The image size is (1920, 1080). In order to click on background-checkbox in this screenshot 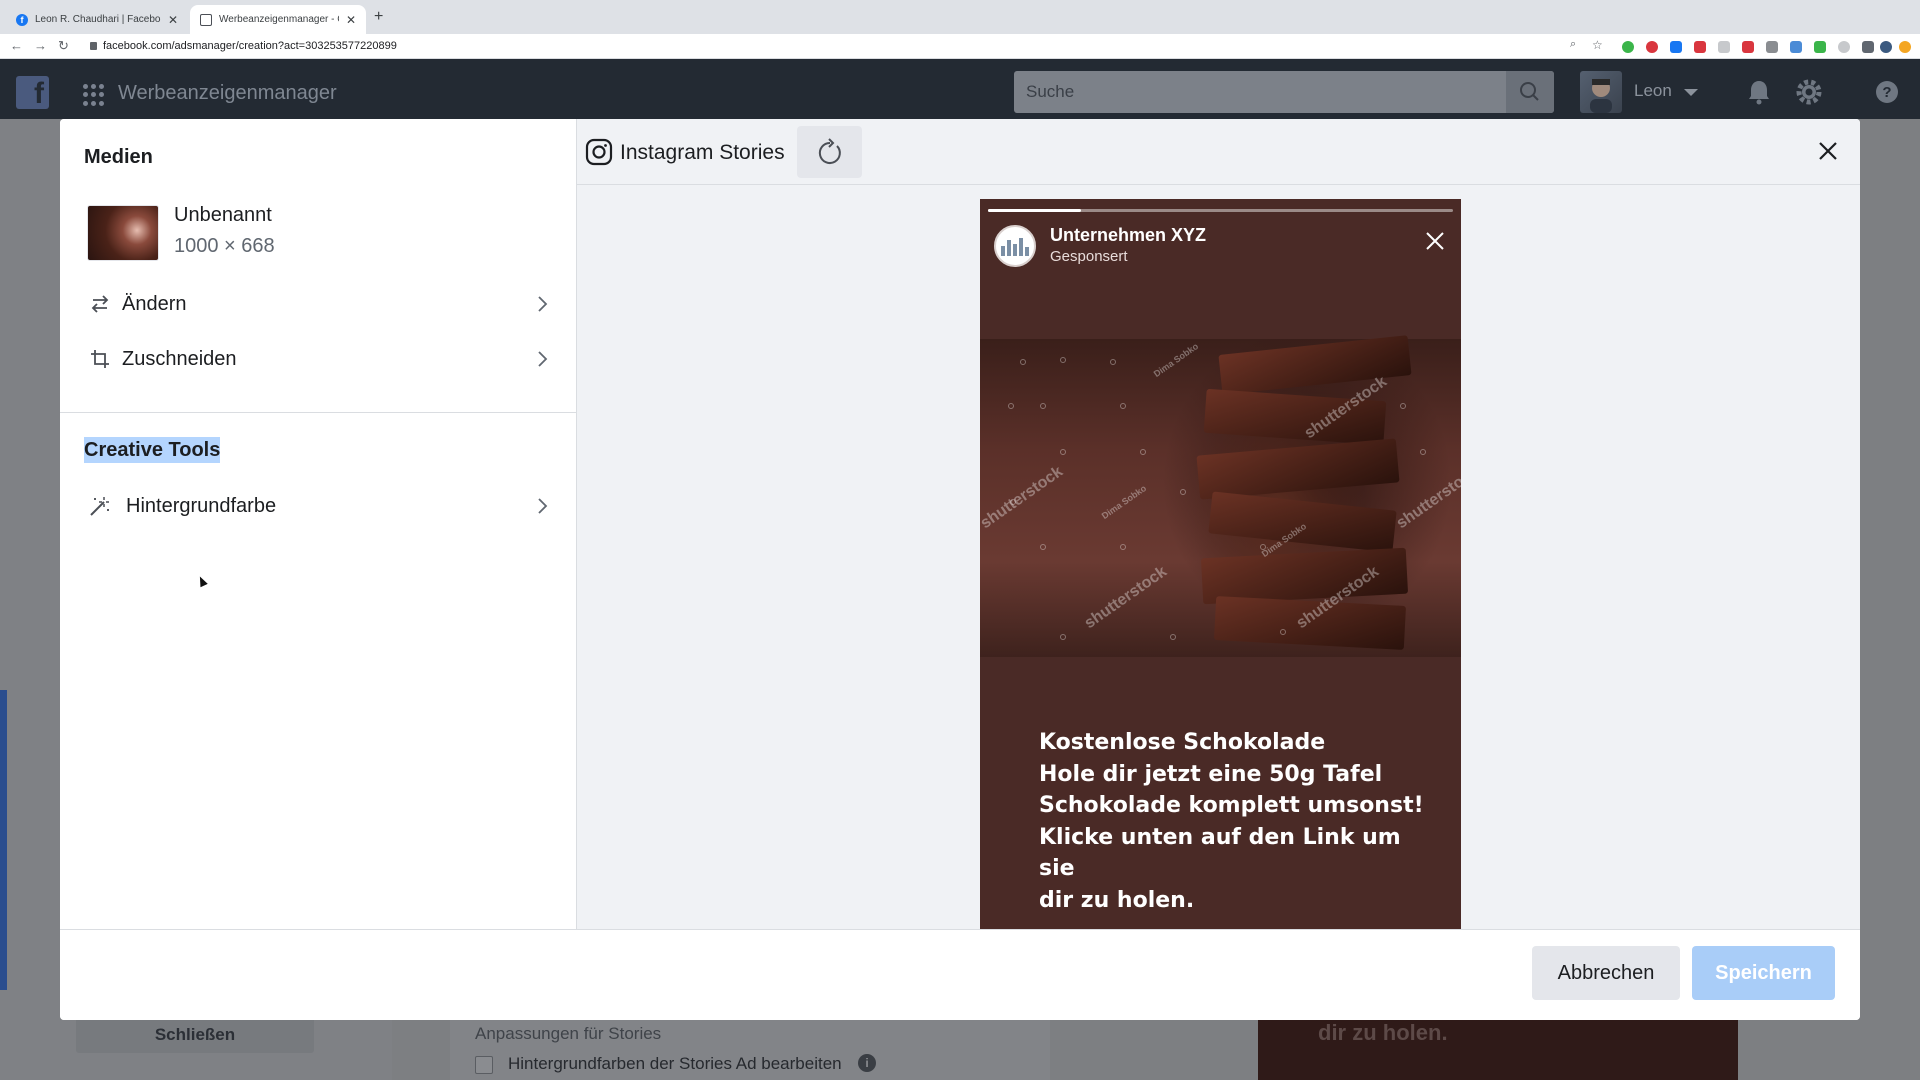, I will do `click(484, 1065)`.